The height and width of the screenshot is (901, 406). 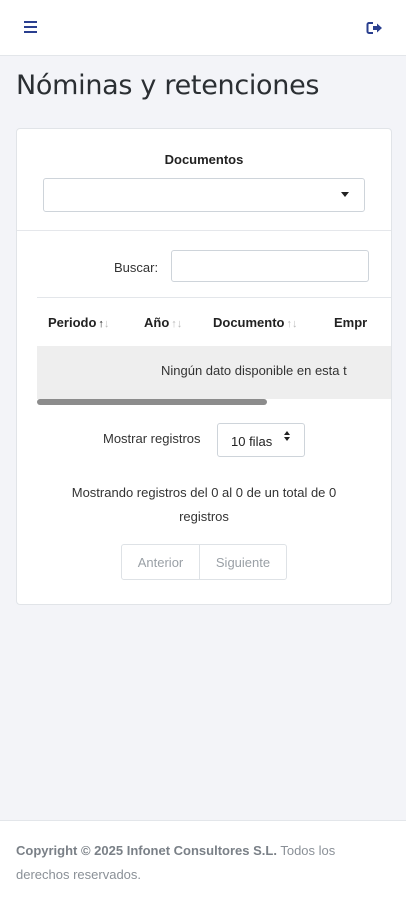 What do you see at coordinates (270, 266) in the screenshot?
I see `search-input` at bounding box center [270, 266].